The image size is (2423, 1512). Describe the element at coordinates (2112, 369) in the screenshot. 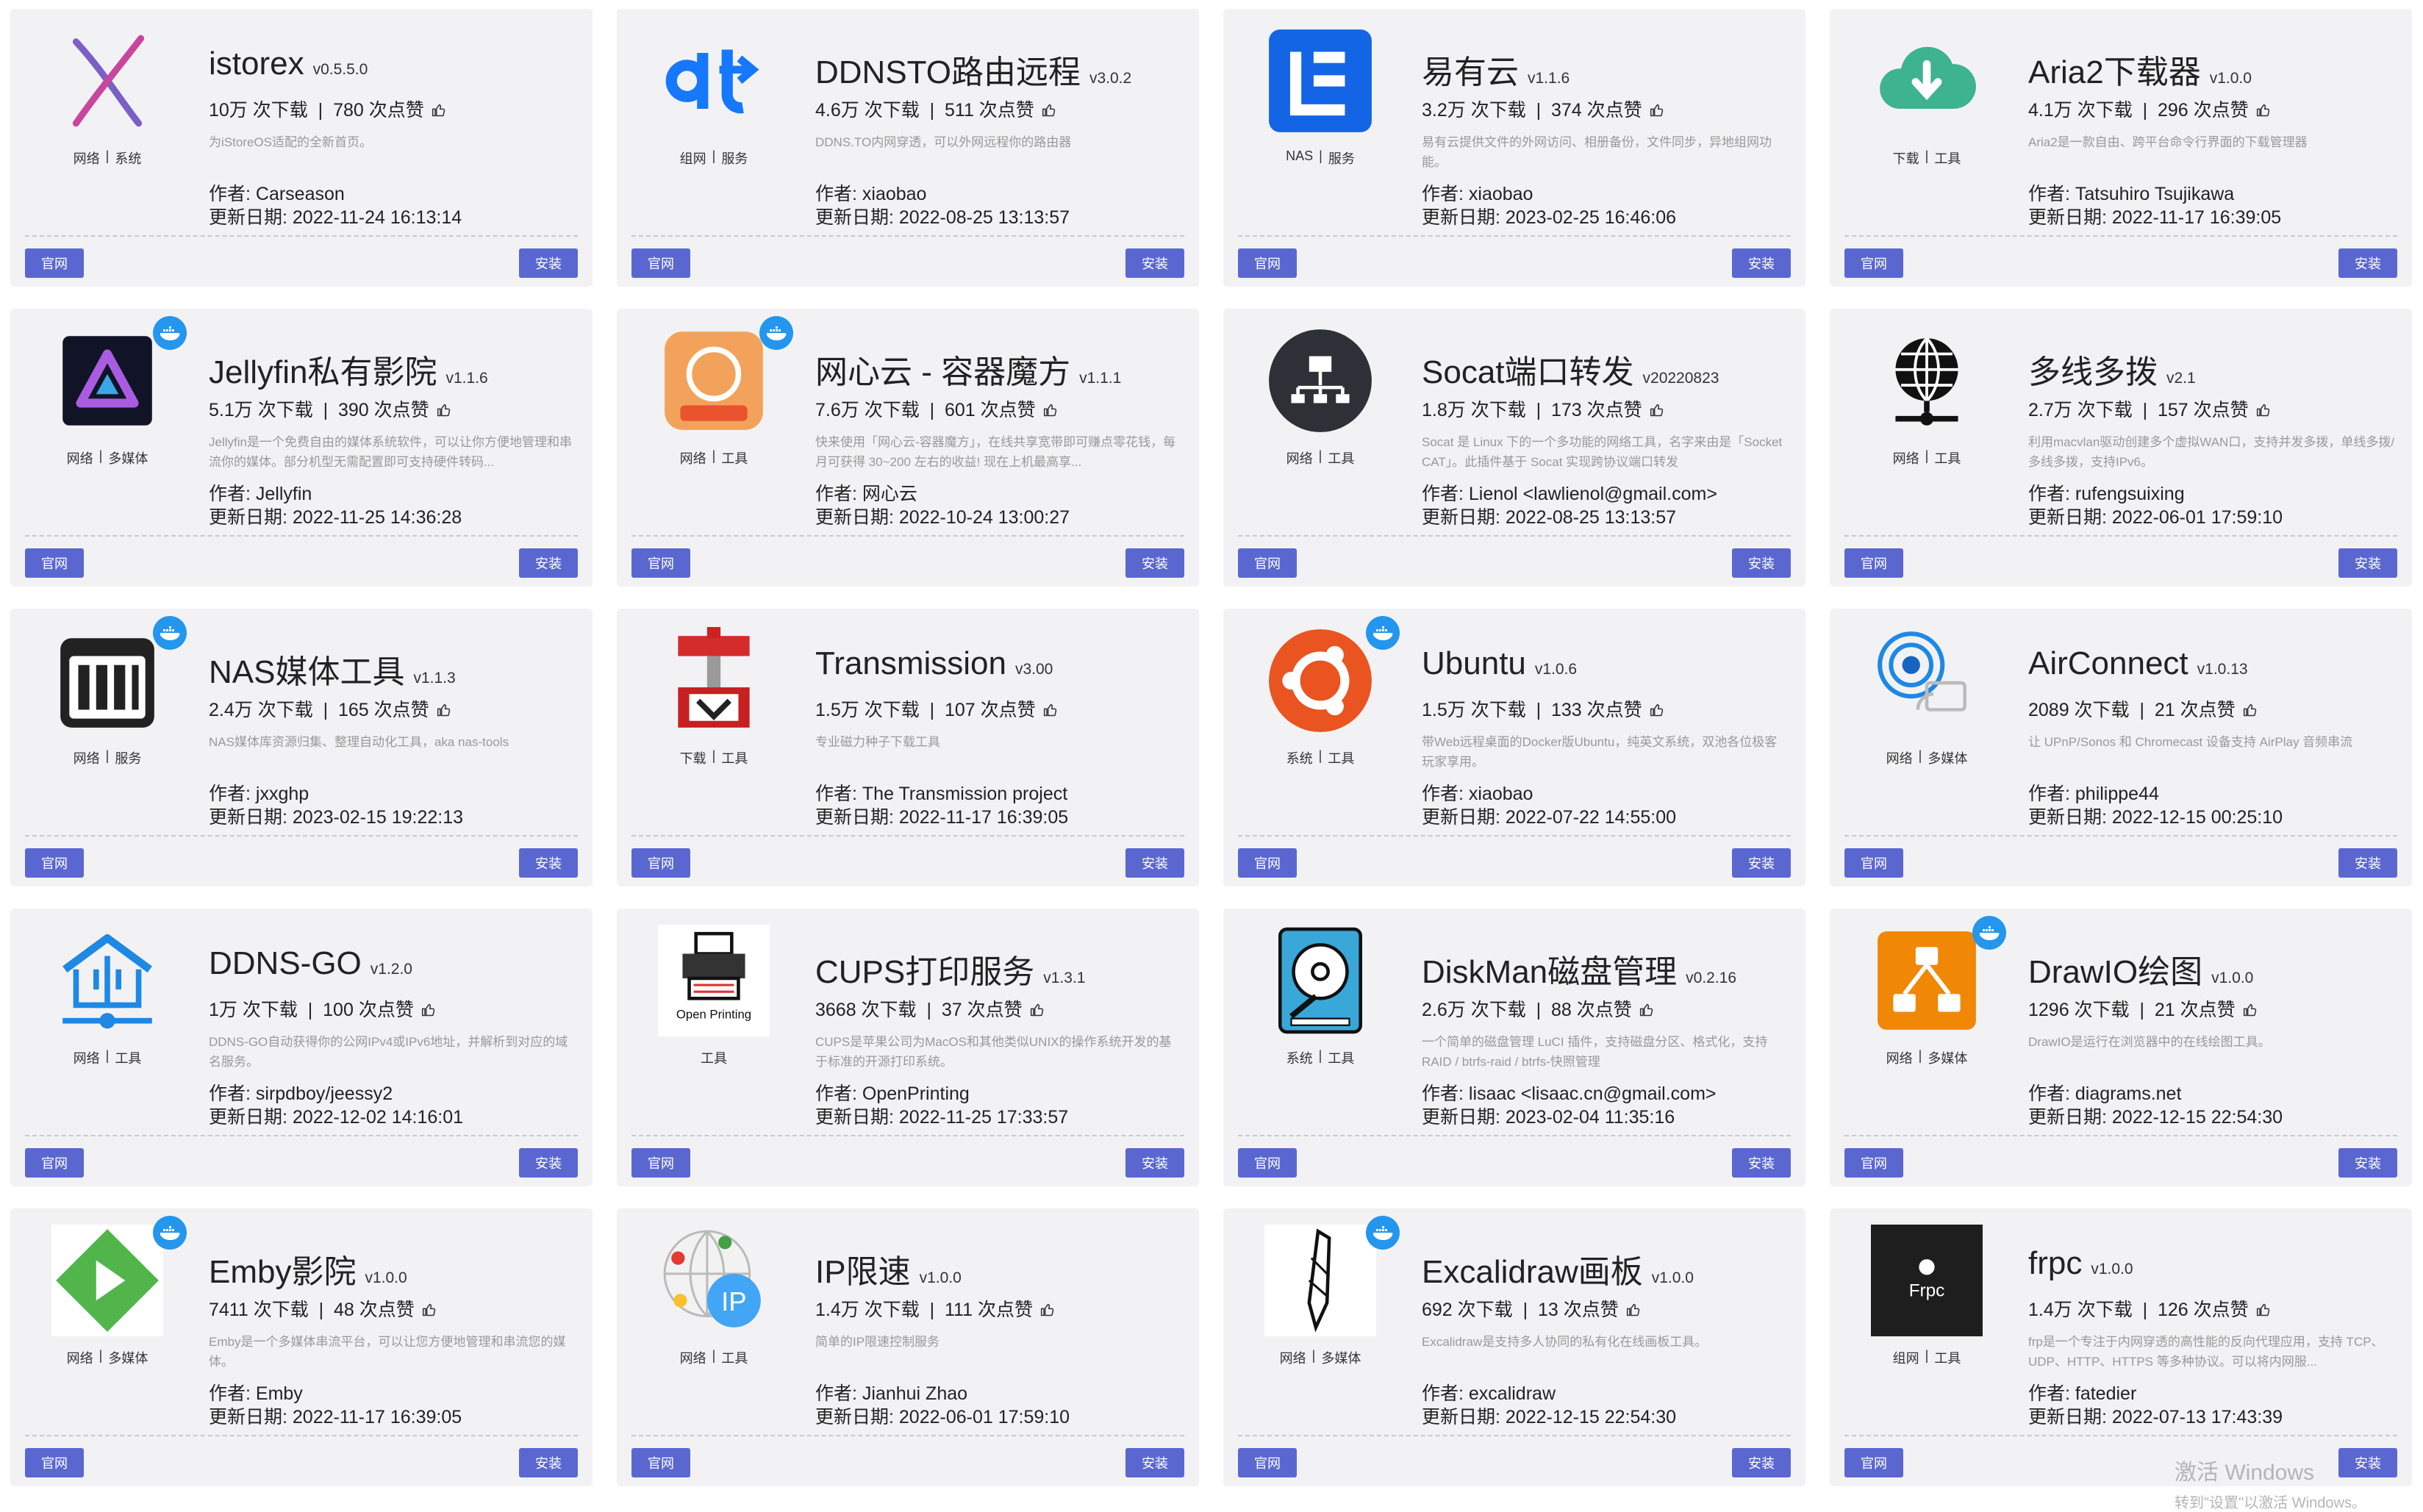

I see `app-title-row: 多线多拨 v2.1` at that location.